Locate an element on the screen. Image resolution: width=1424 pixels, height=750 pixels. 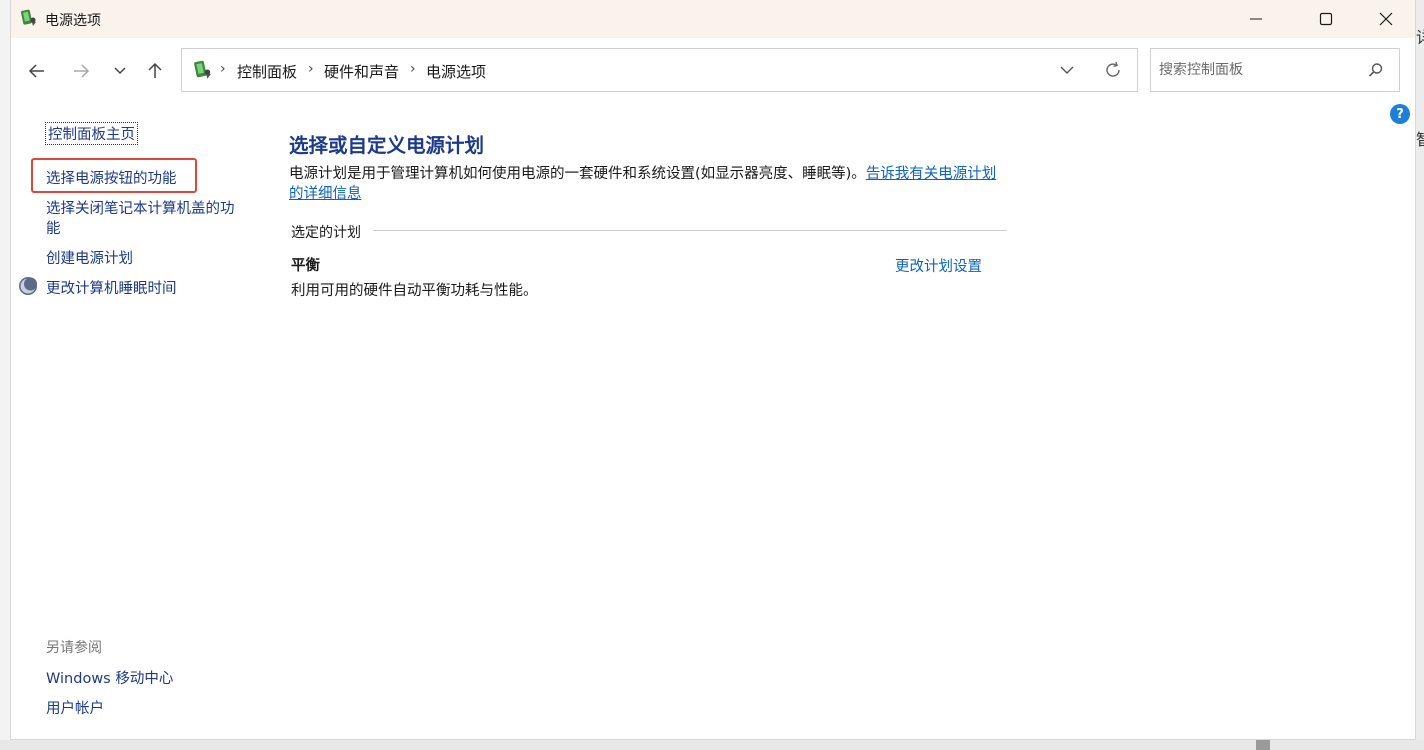
background-glyph: 详 is located at coordinates (1420, 36).